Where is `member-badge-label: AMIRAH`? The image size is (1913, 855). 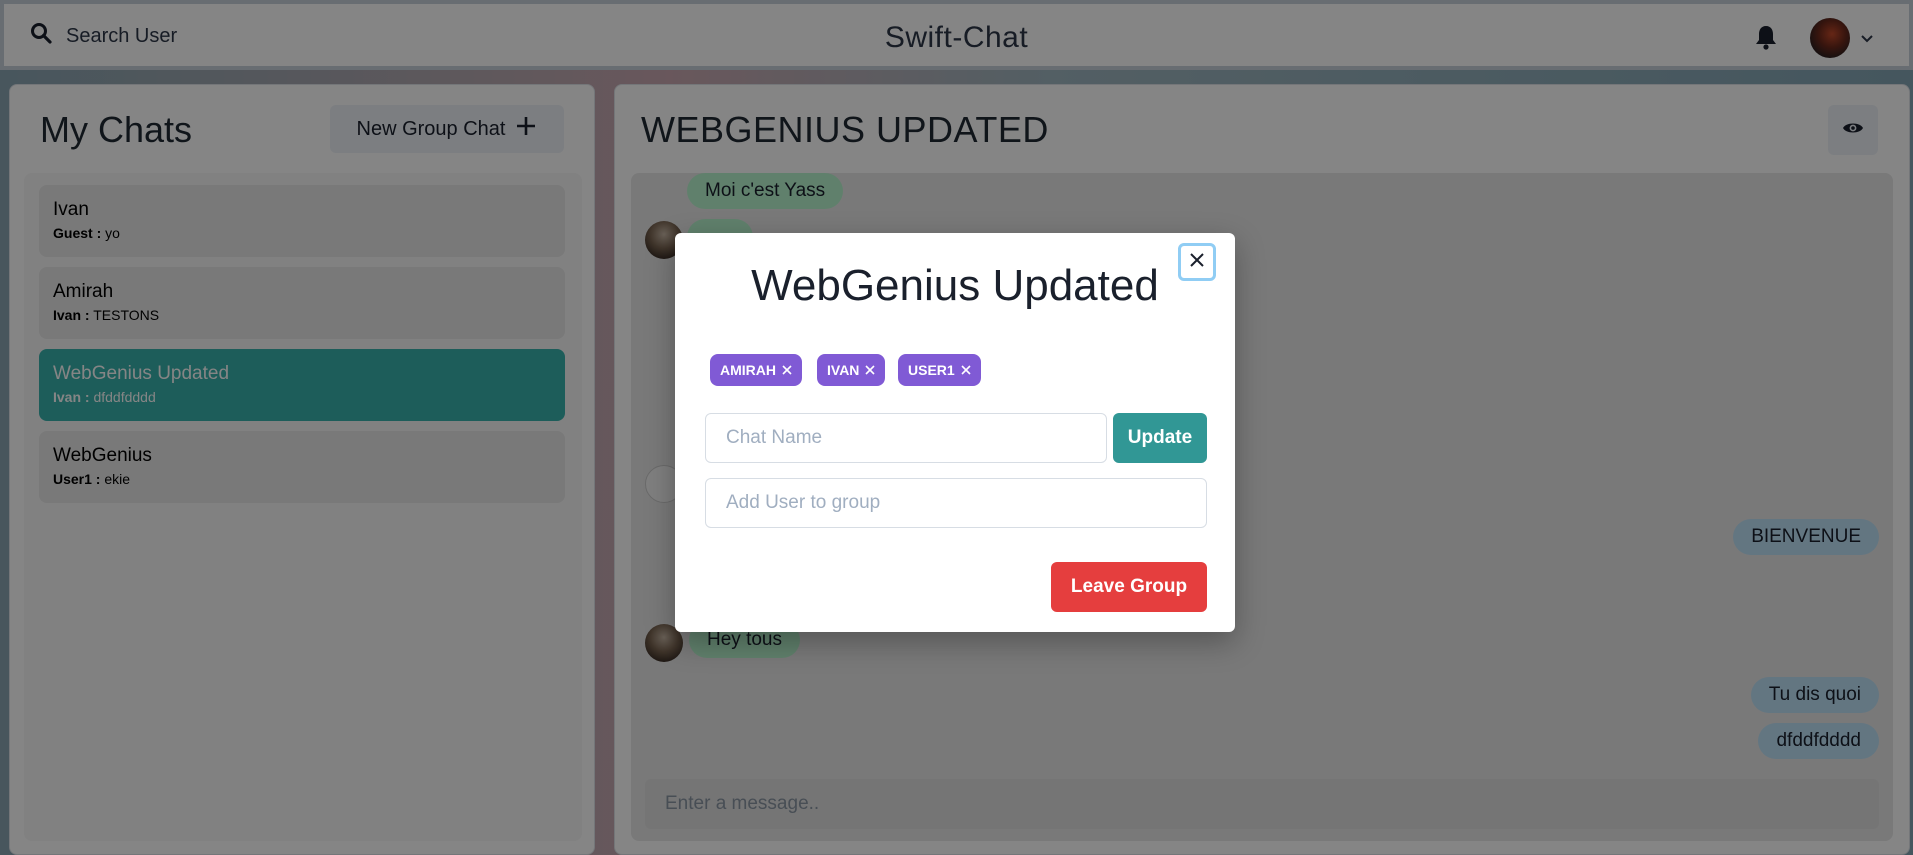
member-badge-label: AMIRAH is located at coordinates (748, 370).